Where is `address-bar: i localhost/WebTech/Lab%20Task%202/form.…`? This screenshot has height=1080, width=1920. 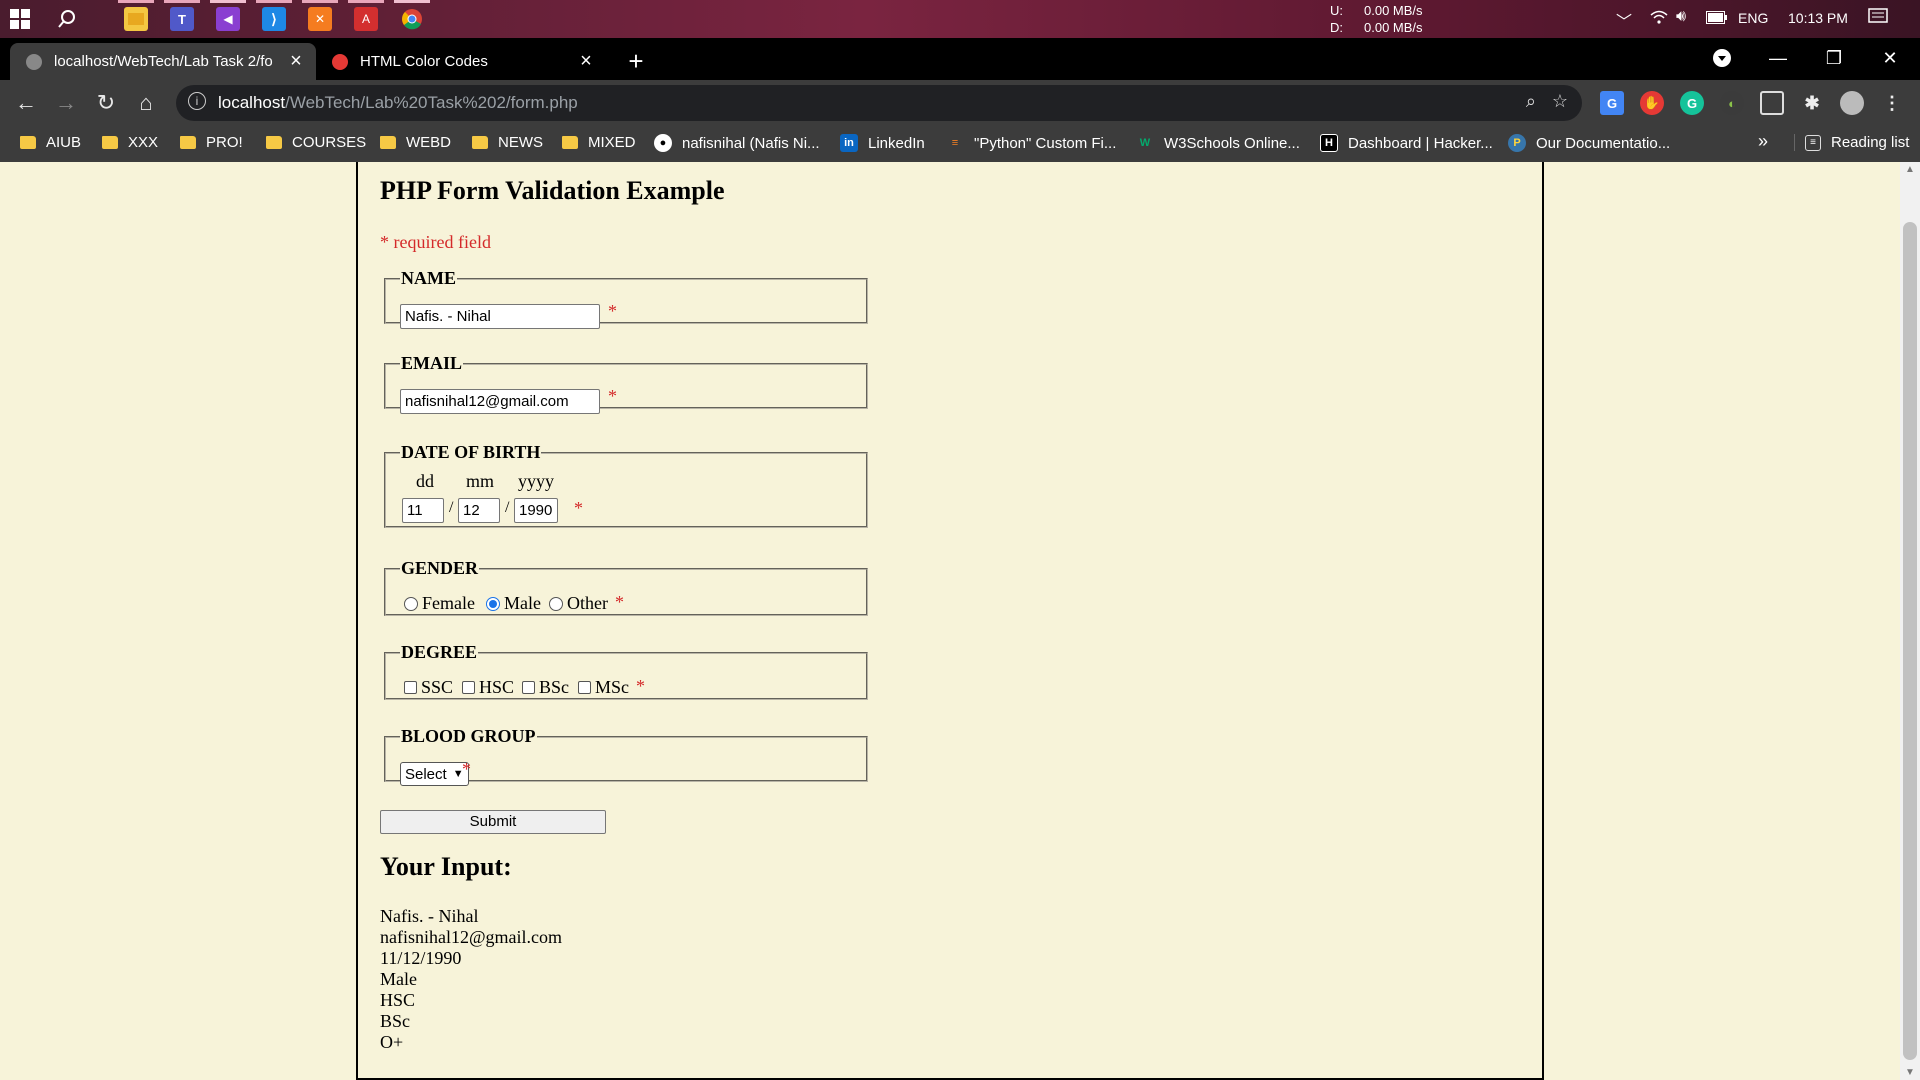
address-bar: i localhost/WebTech/Lab%20Task%202/form.… is located at coordinates (879, 103).